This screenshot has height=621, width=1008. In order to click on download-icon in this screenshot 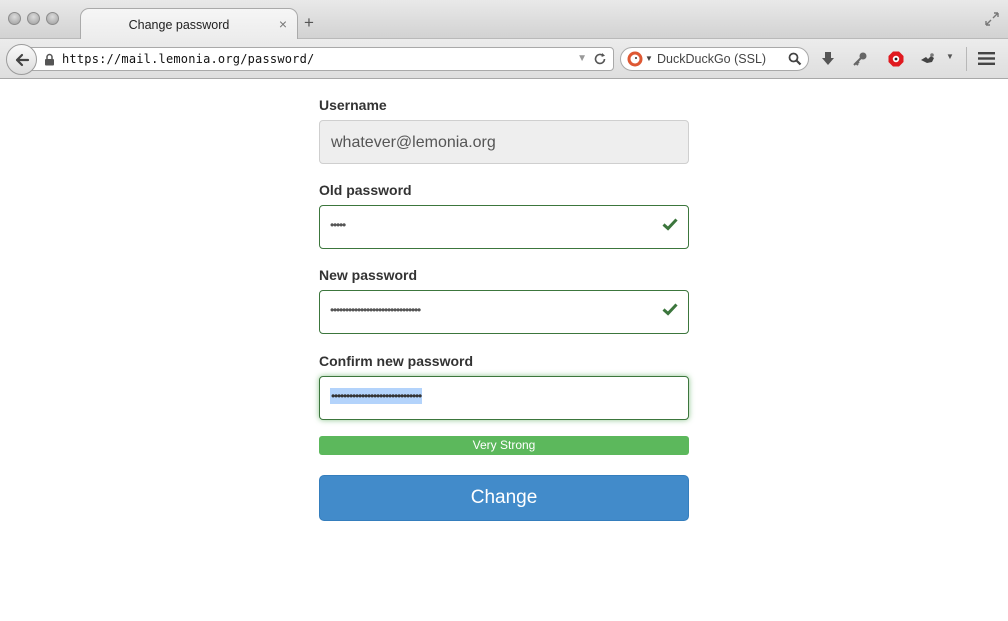, I will do `click(828, 59)`.